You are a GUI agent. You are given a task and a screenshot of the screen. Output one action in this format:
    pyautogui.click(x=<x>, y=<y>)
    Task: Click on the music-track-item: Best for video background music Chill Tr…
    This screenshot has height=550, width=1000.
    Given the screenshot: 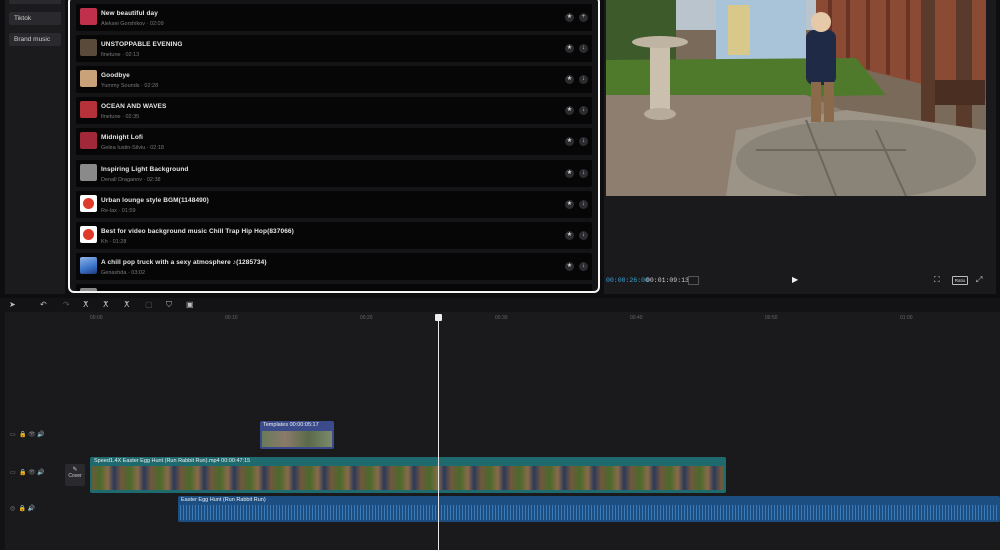 What is the action you would take?
    pyautogui.click(x=334, y=235)
    